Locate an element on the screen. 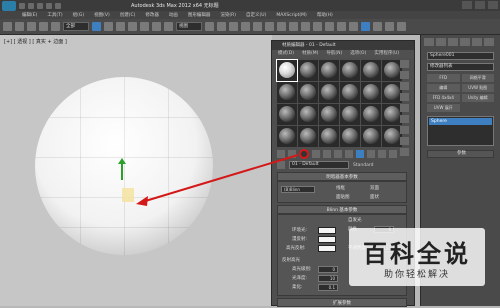 Image resolution: width=500 pixels, height=308 pixels. two-sided-checkbox: 双面 is located at coordinates (374, 188).